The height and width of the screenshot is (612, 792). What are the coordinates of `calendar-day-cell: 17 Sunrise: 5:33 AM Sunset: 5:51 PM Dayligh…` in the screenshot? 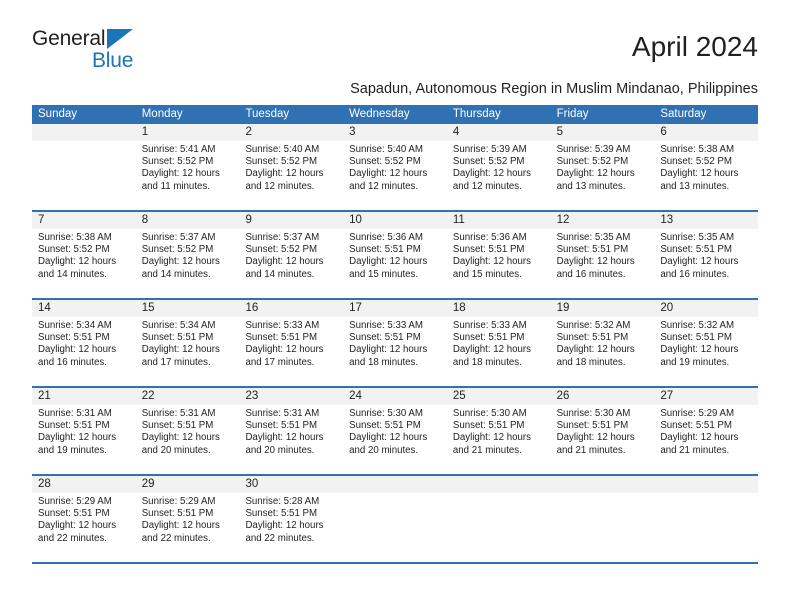 It's located at (395, 343).